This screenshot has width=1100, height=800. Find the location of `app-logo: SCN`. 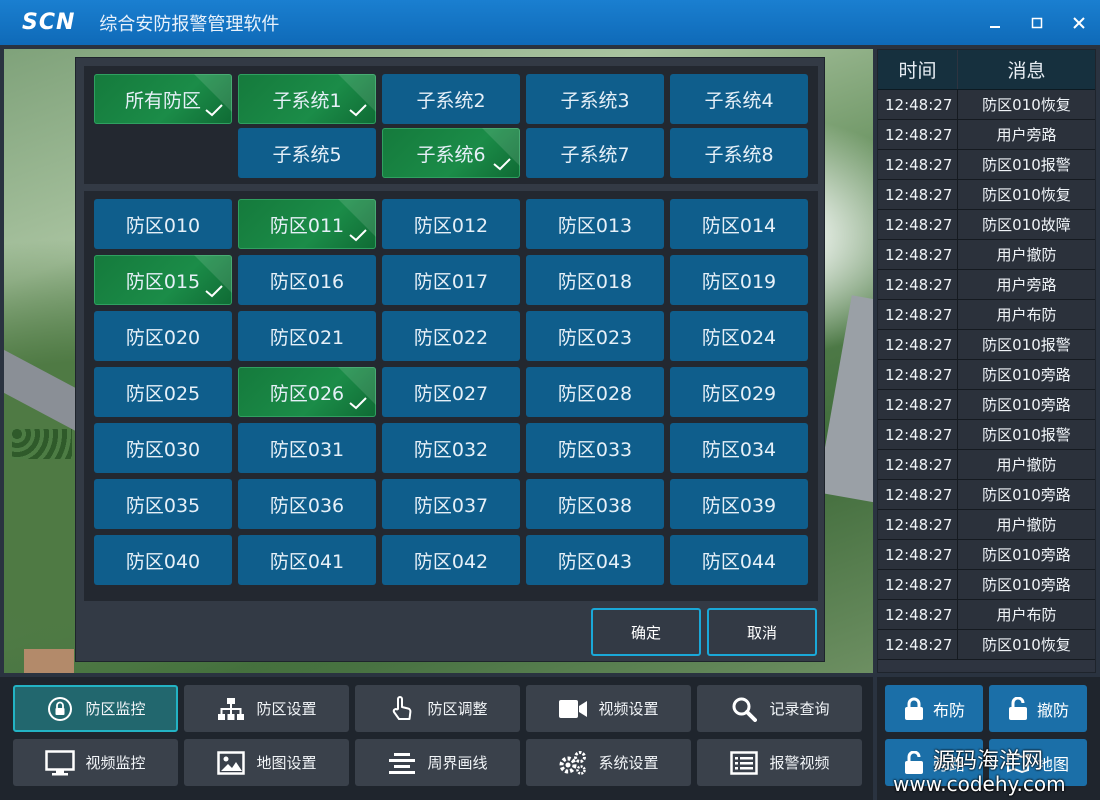

app-logo: SCN is located at coordinates (49, 22).